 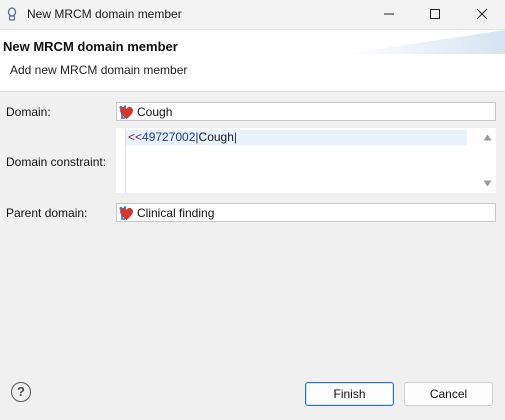 I want to click on title-bar: New MRCM domain member, so click(x=252, y=15).